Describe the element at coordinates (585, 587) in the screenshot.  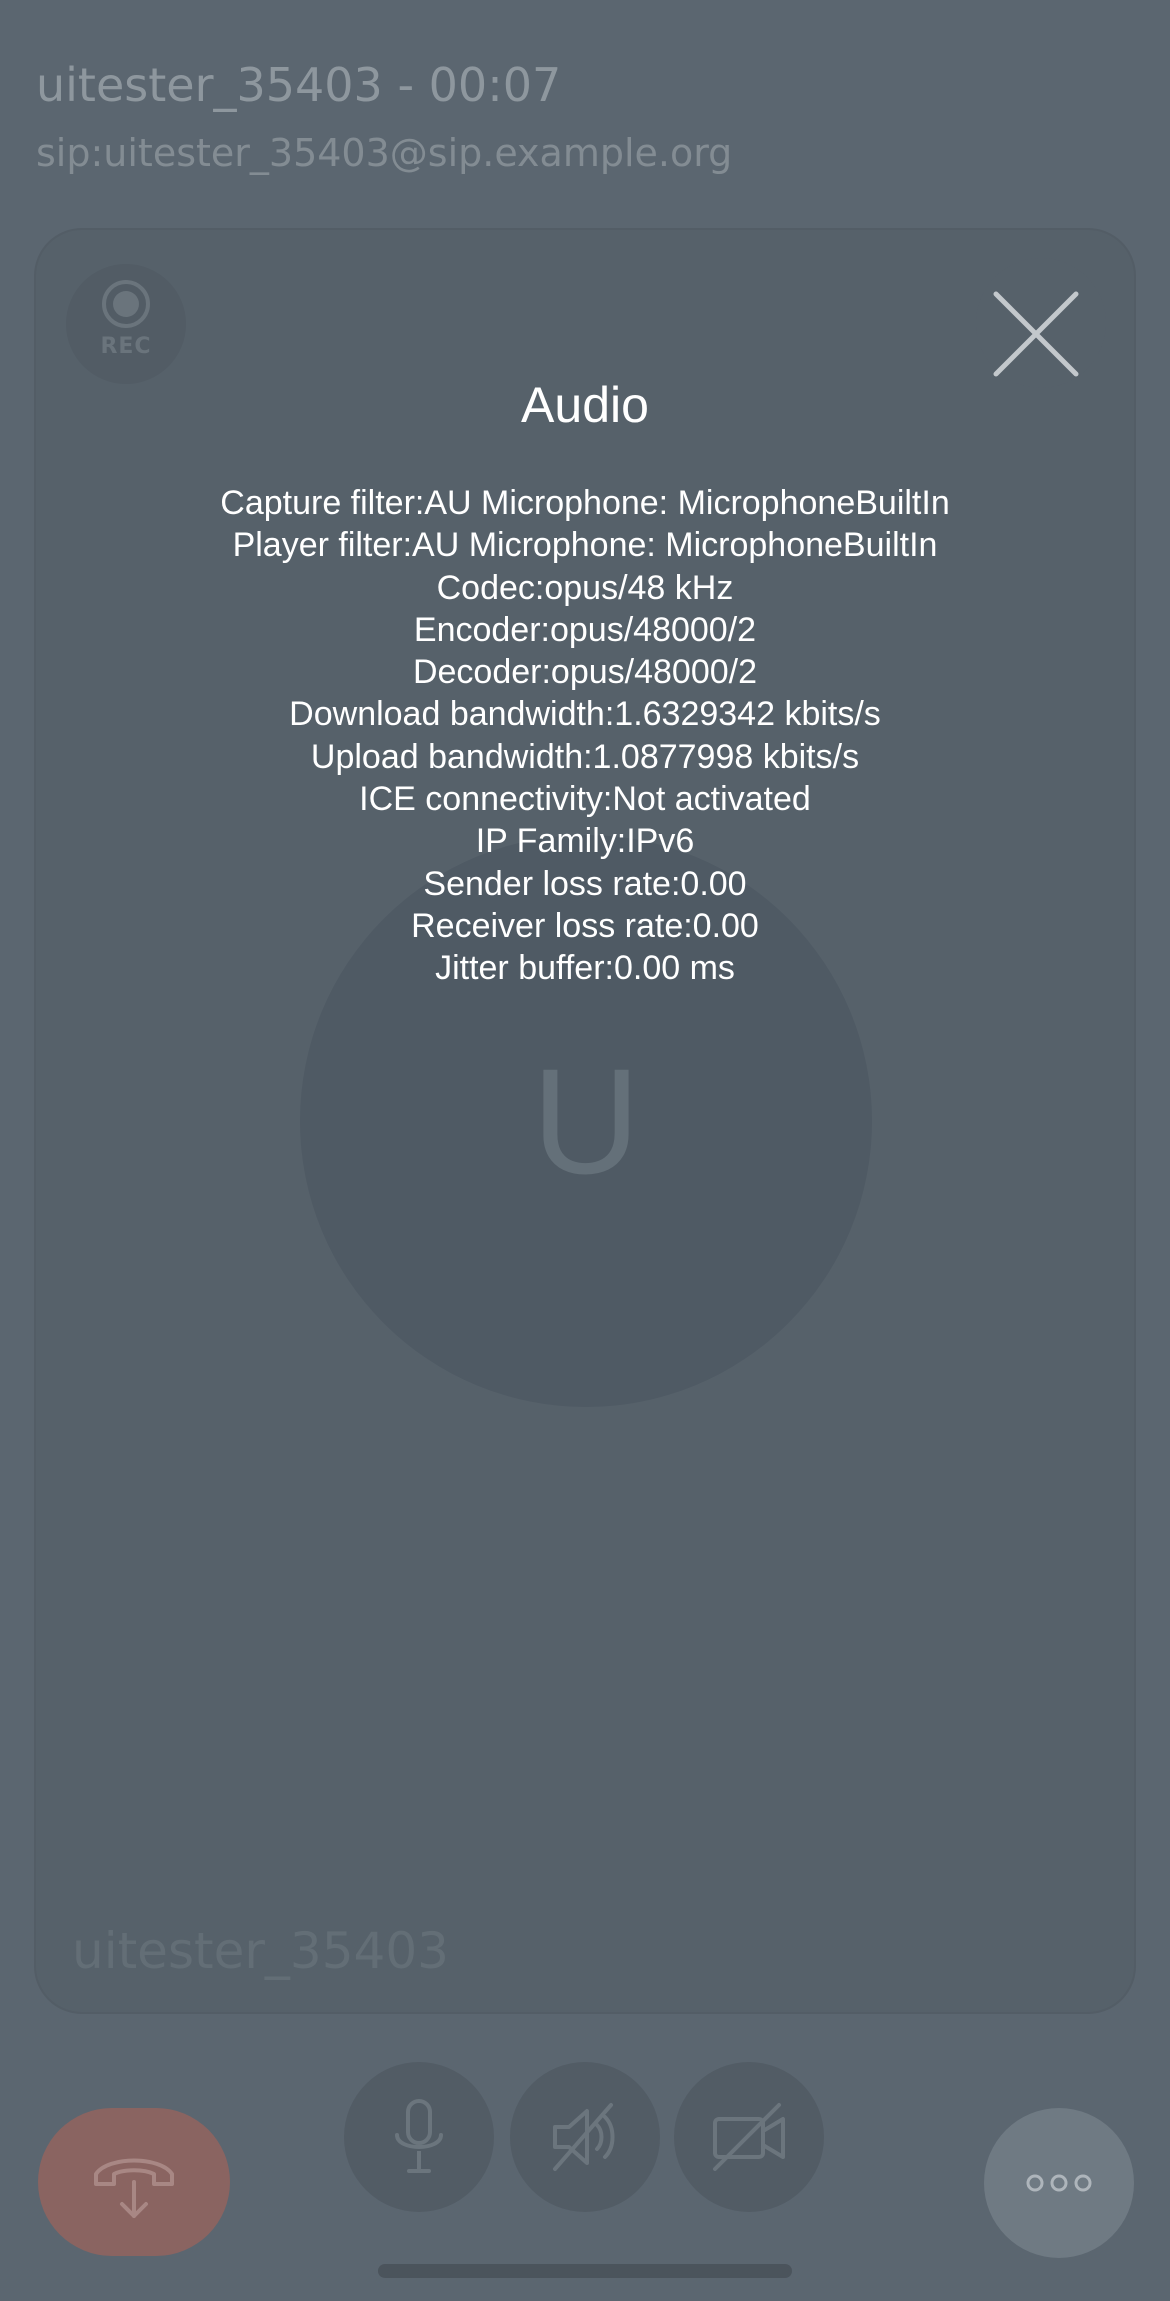
I see `stats-line: Codec:opus/48 kHz` at that location.